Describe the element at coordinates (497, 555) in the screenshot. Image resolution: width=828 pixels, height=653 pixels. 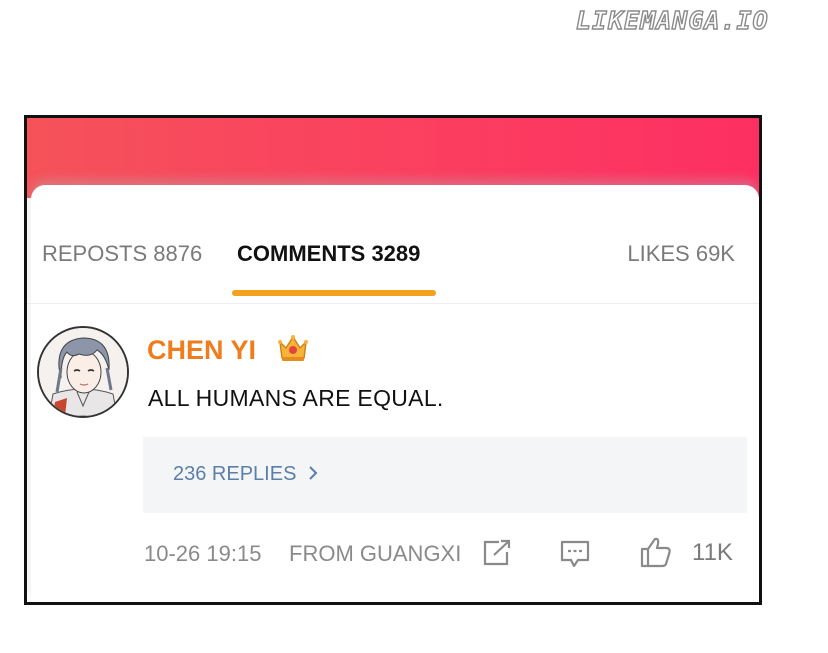
I see `share-icon` at that location.